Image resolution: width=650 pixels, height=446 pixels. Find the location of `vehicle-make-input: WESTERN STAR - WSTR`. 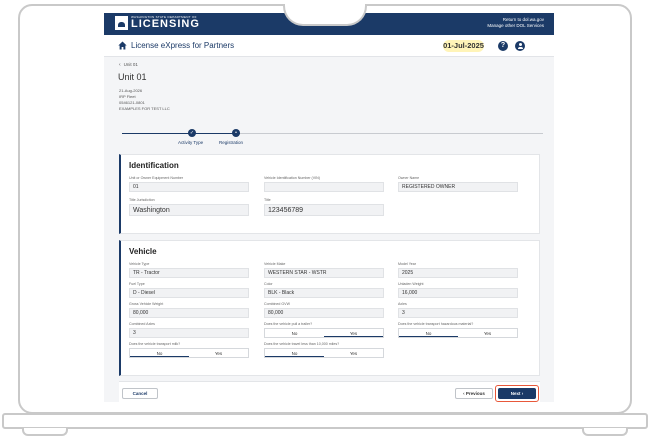

vehicle-make-input: WESTERN STAR - WSTR is located at coordinates (324, 273).